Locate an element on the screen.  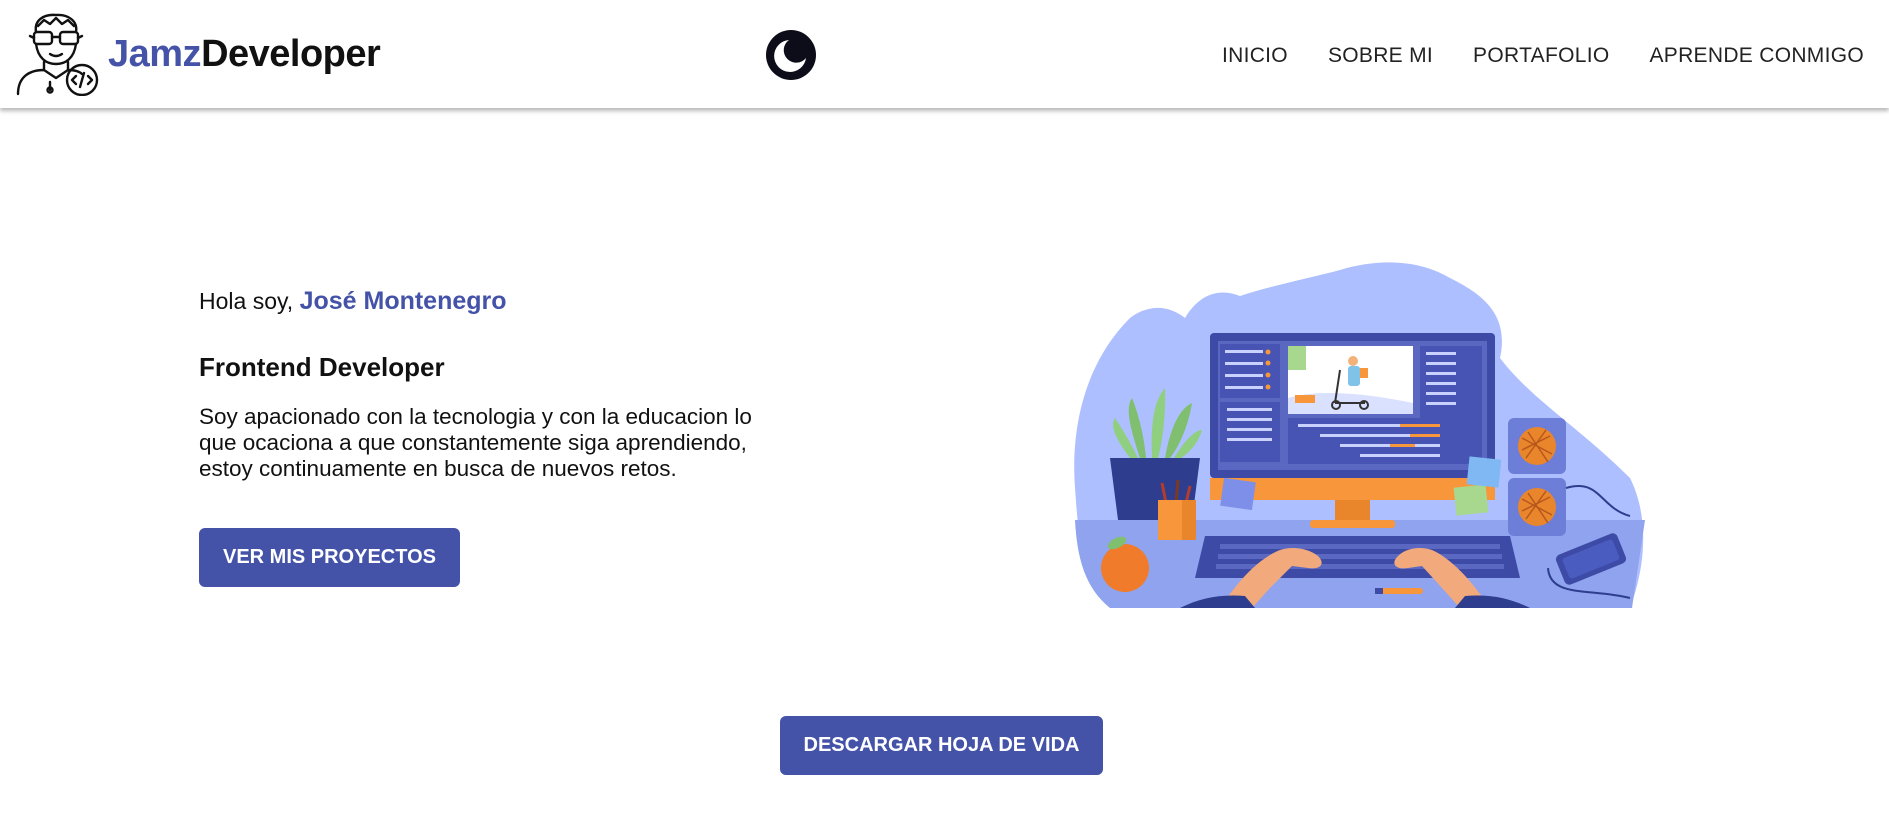
brand-name: JamzDeveloper is located at coordinates (244, 54).